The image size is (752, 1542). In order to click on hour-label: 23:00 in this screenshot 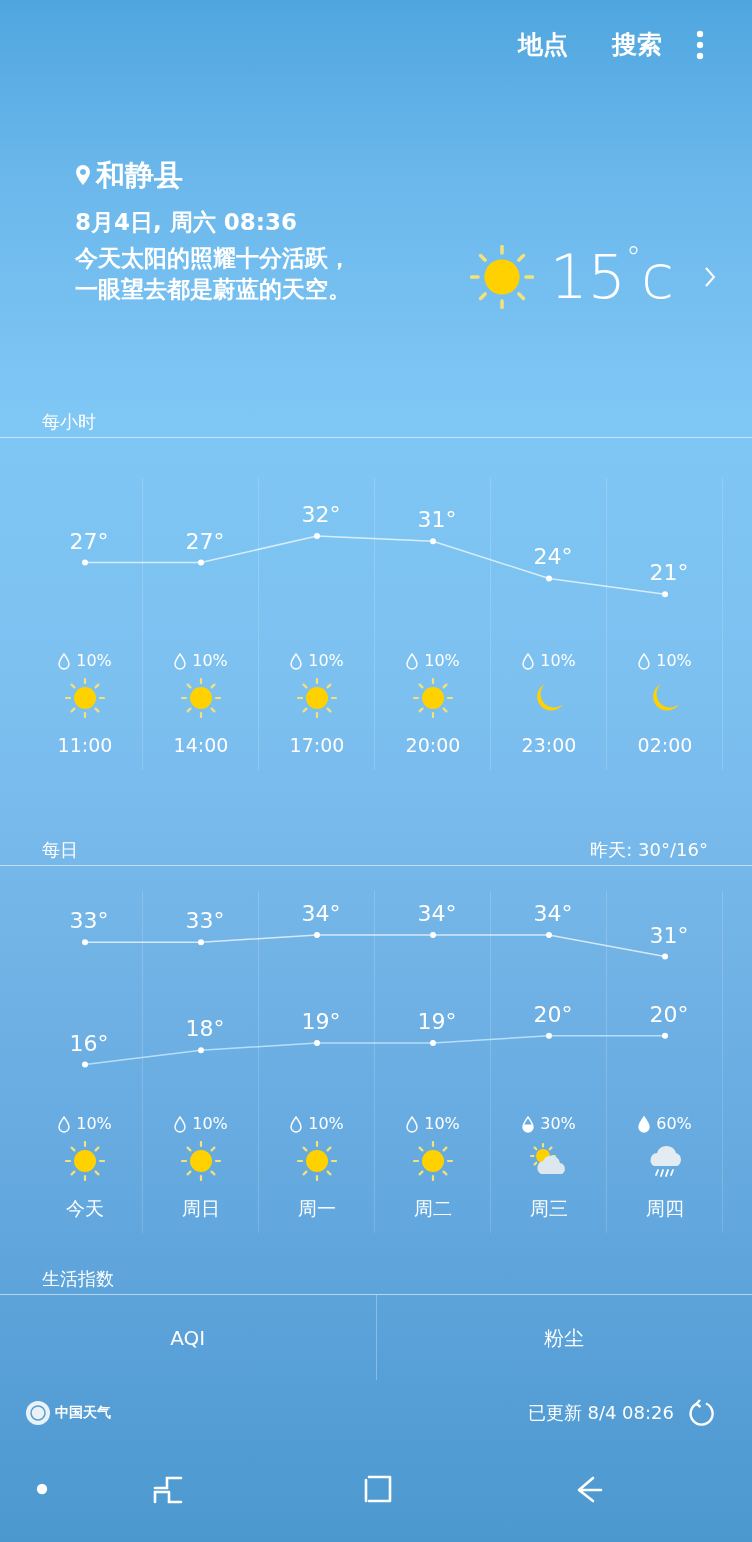, I will do `click(549, 745)`.